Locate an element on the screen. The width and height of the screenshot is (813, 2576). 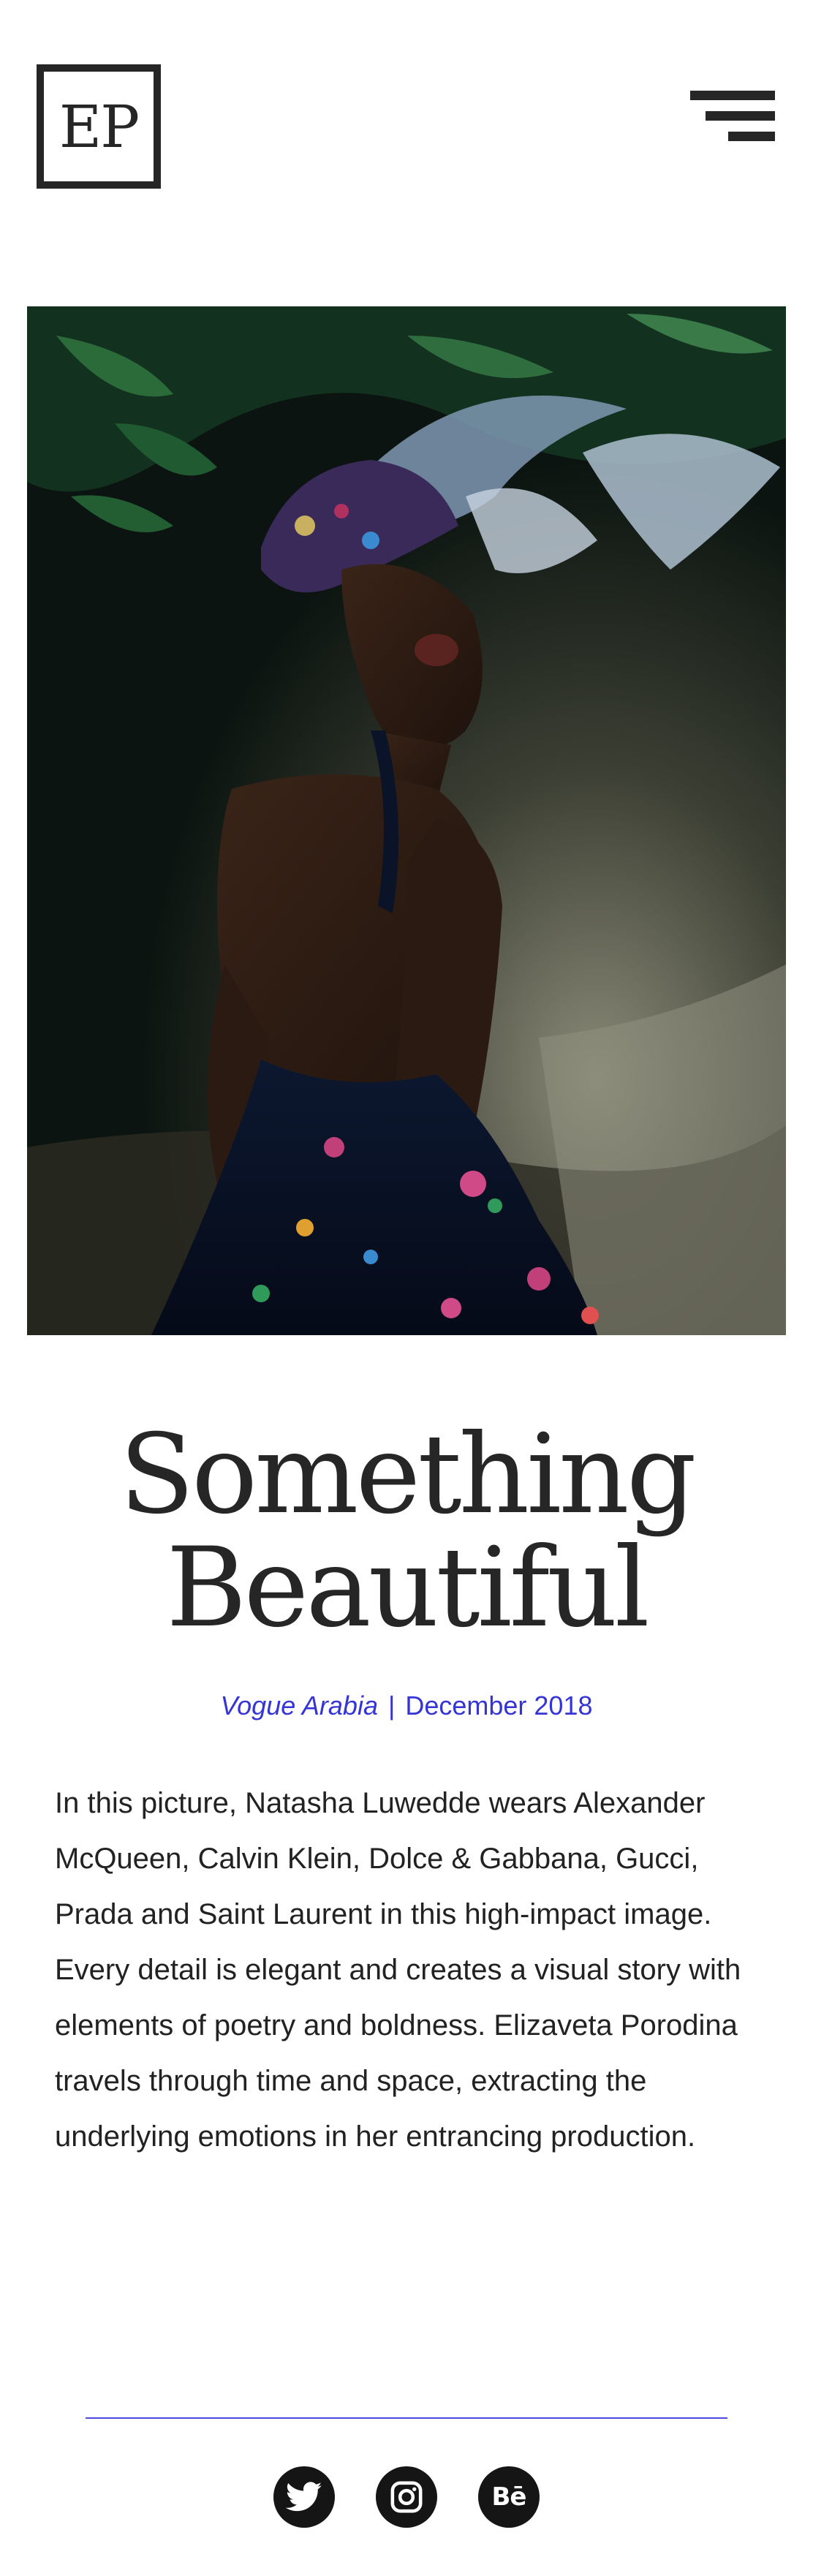
instagram-icon is located at coordinates (406, 2497).